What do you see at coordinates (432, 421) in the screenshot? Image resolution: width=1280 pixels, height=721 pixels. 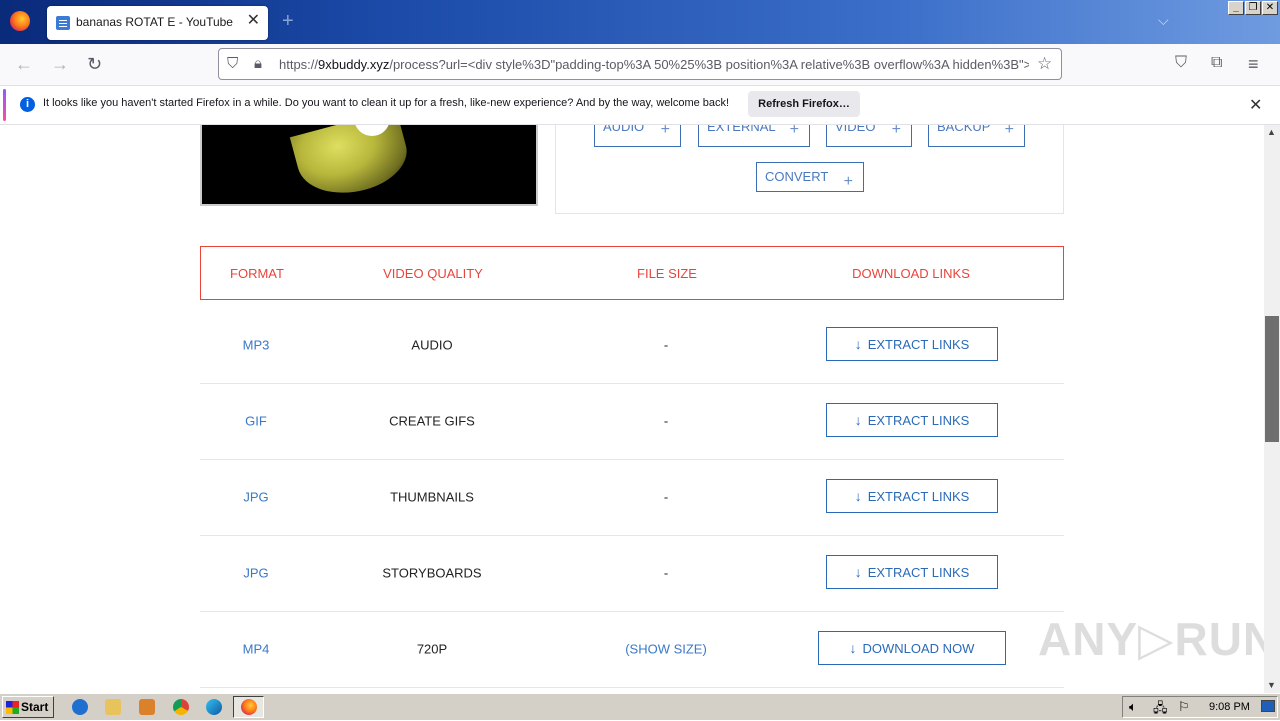 I see `quality-cell: CREATE GIFS` at bounding box center [432, 421].